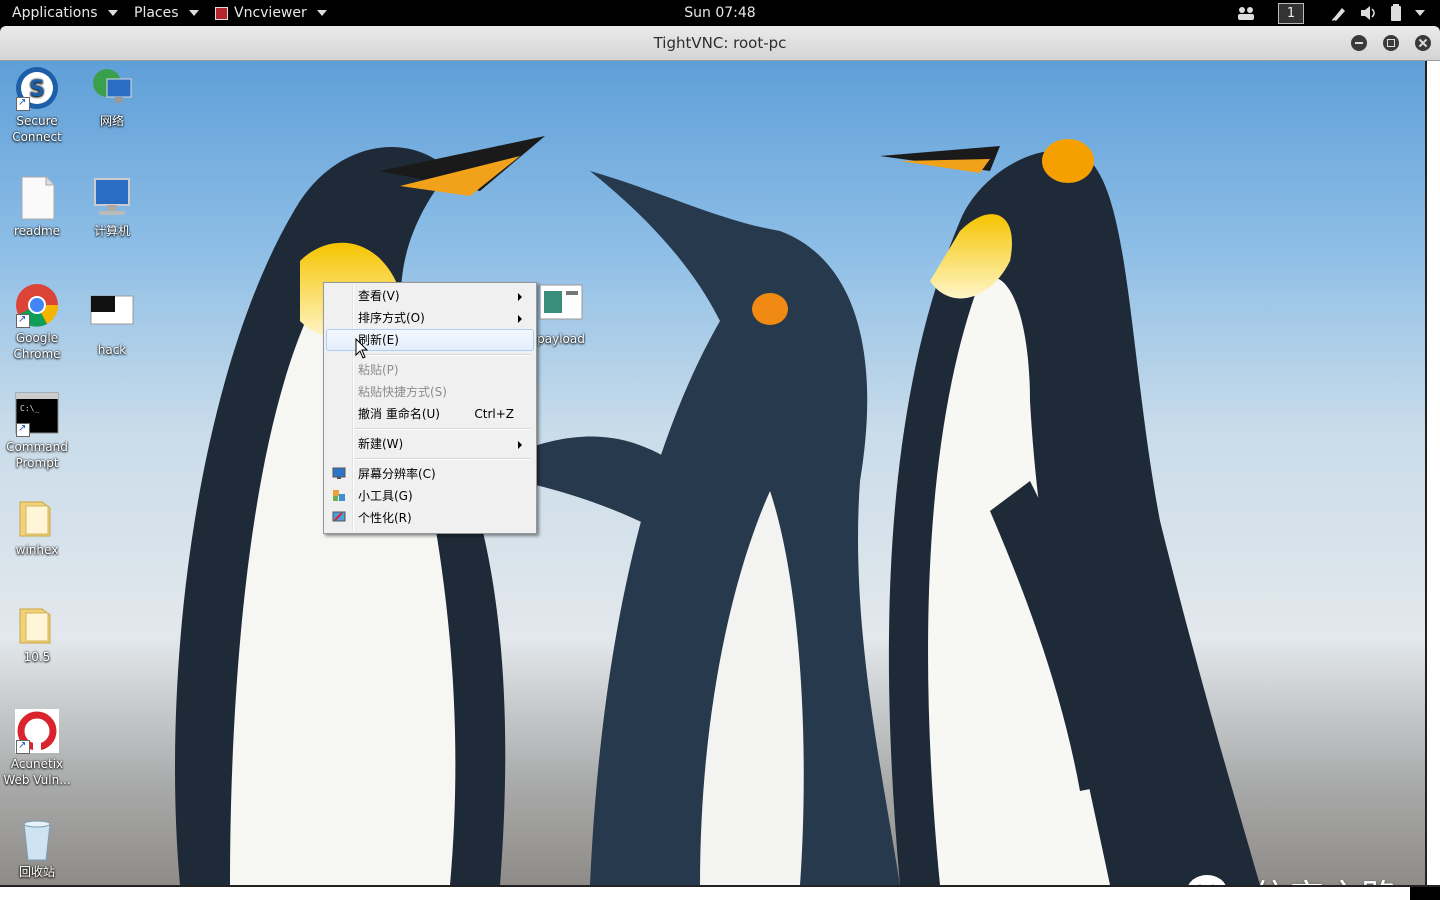 This screenshot has width=1440, height=900. What do you see at coordinates (1369, 13) in the screenshot?
I see `volume-icon` at bounding box center [1369, 13].